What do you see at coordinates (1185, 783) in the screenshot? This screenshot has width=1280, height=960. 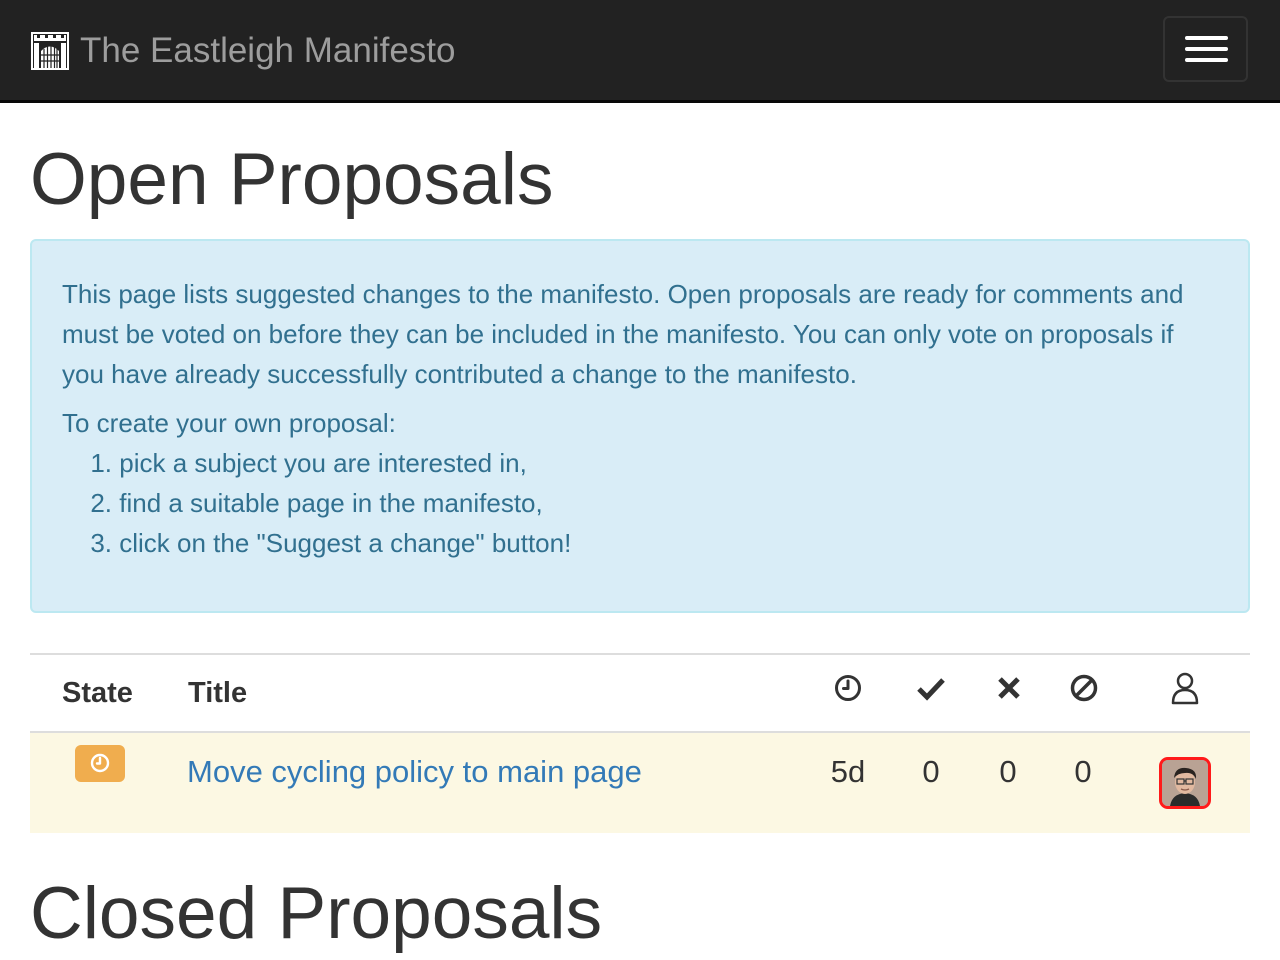 I see `user-avatar` at bounding box center [1185, 783].